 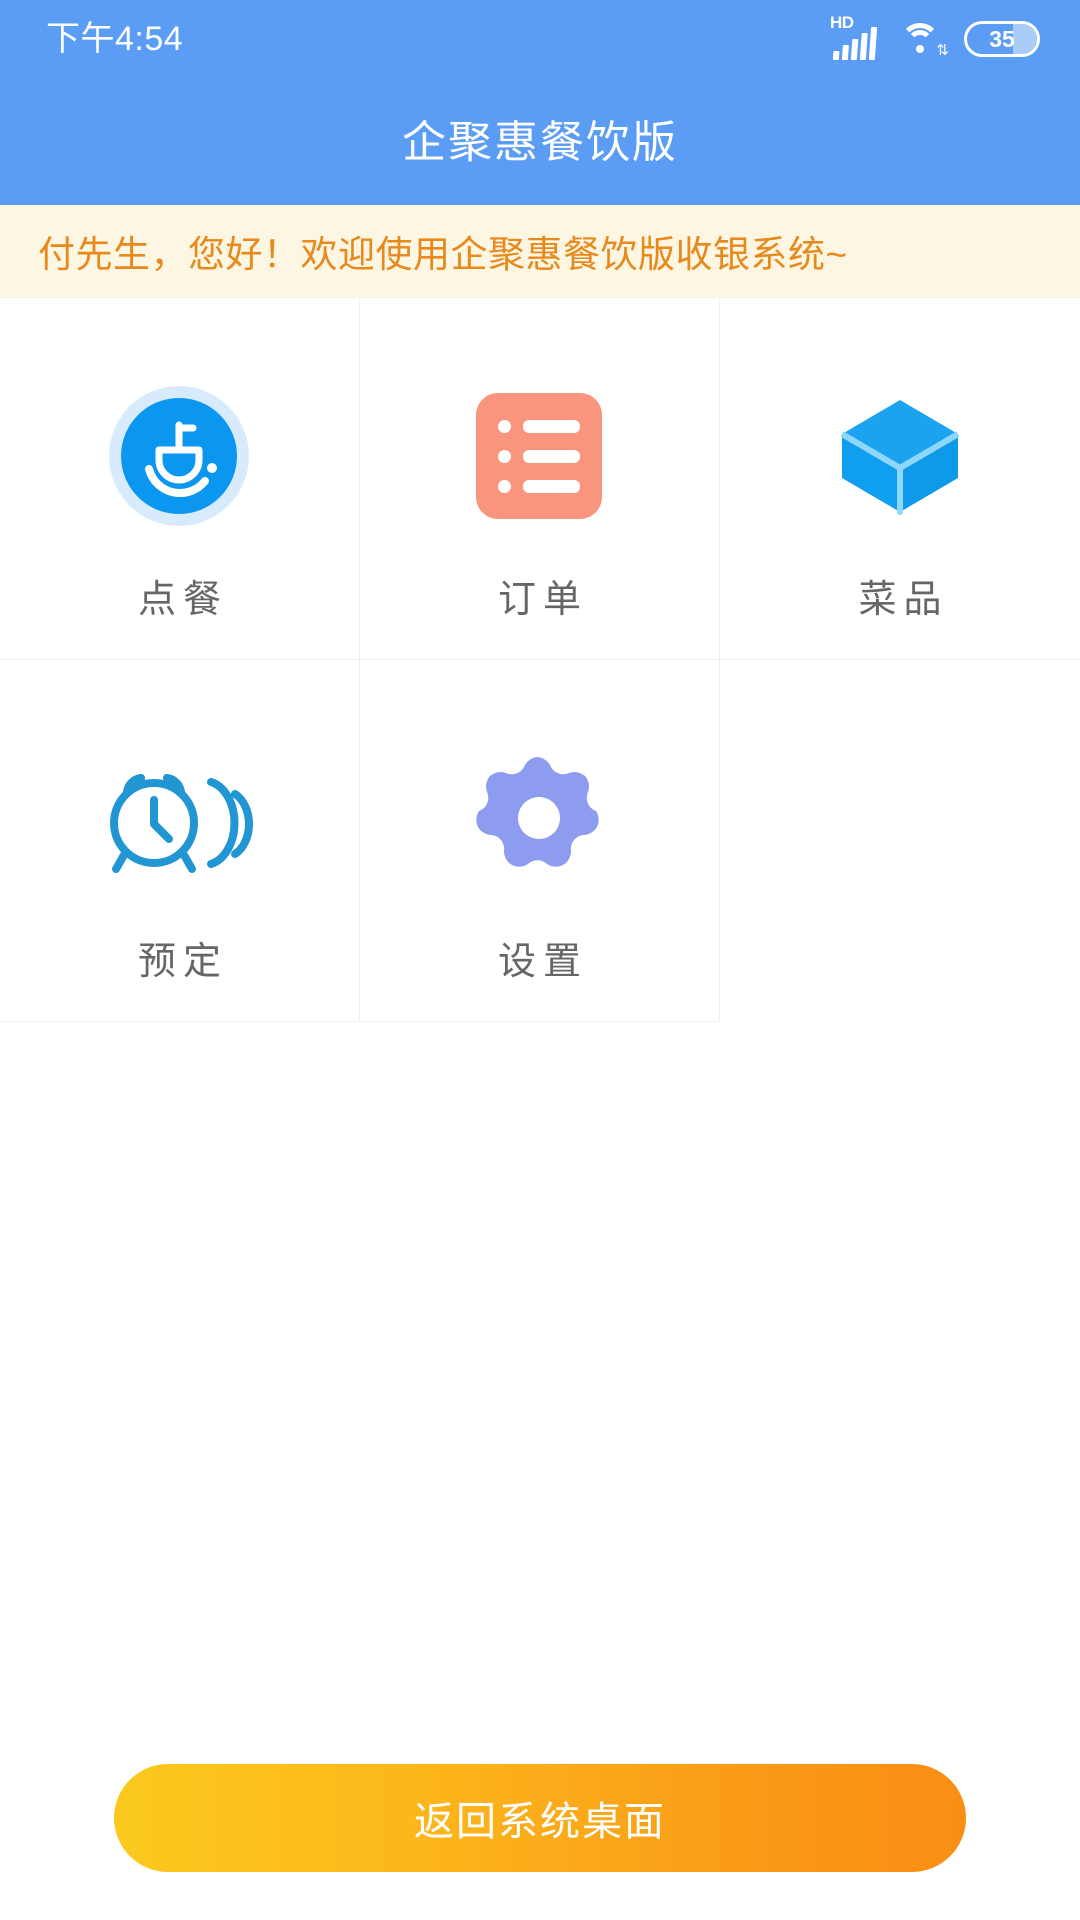 What do you see at coordinates (539, 456) in the screenshot?
I see `order-list-icon` at bounding box center [539, 456].